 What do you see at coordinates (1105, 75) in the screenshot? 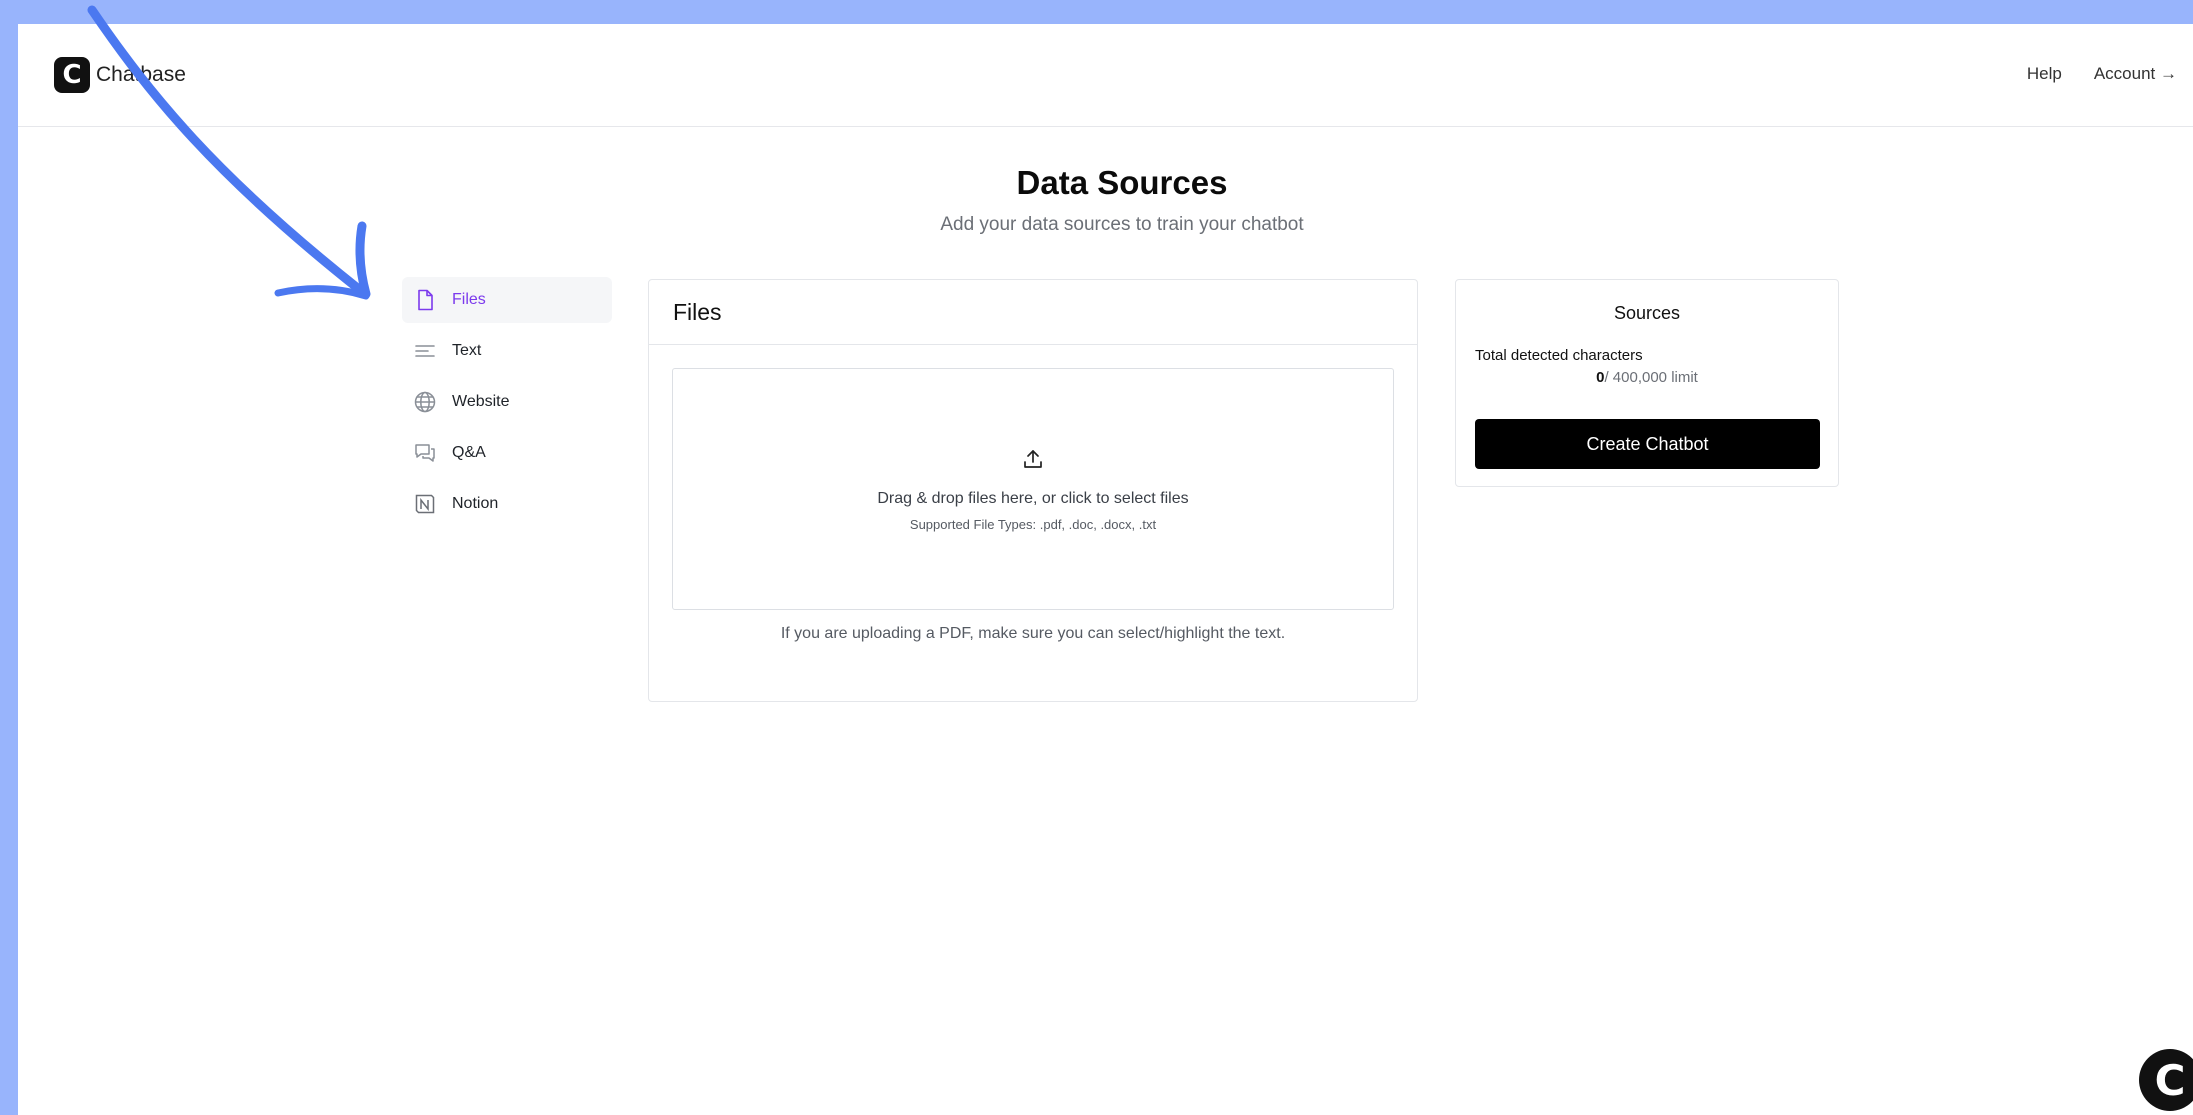
I see `top-navbar: C Chatbase Help Account →` at bounding box center [1105, 75].